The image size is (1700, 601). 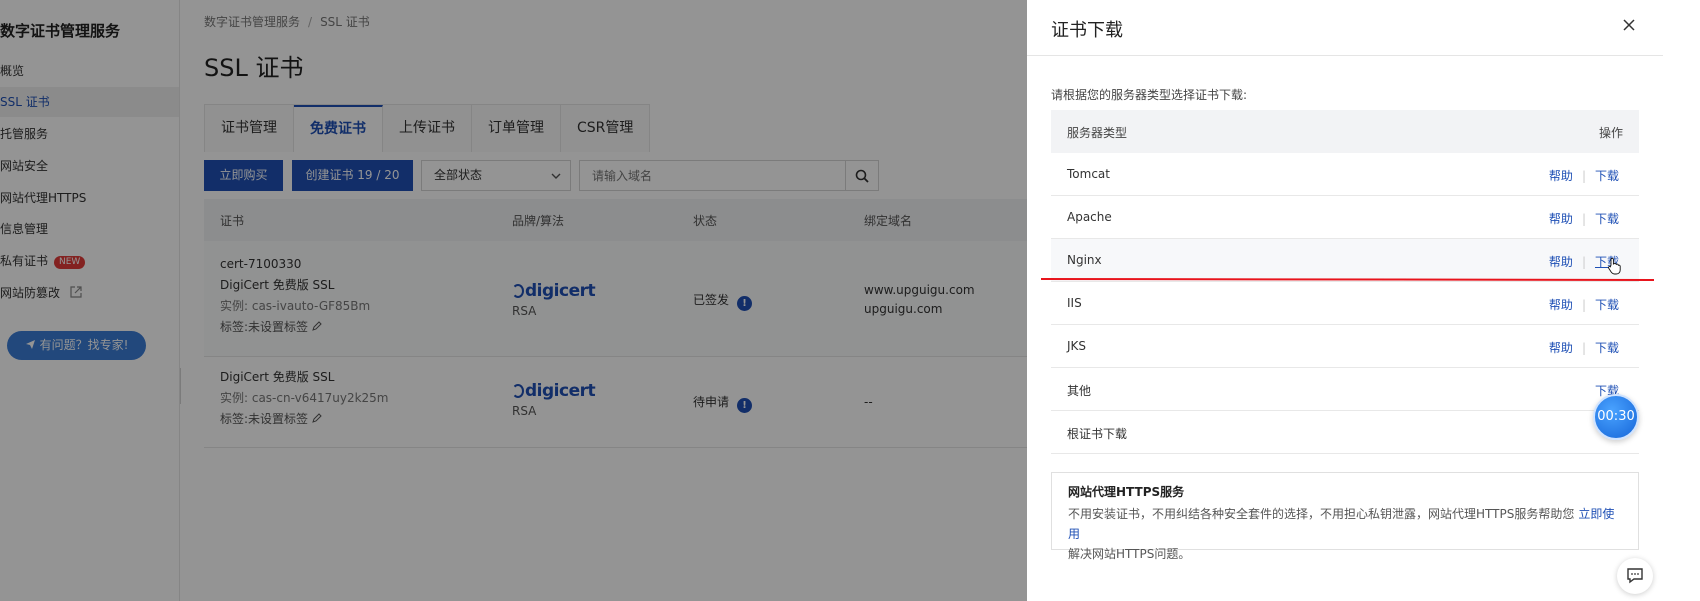 I want to click on server-row-tomcat: Tomcat 帮助 | 下载, so click(x=1345, y=174).